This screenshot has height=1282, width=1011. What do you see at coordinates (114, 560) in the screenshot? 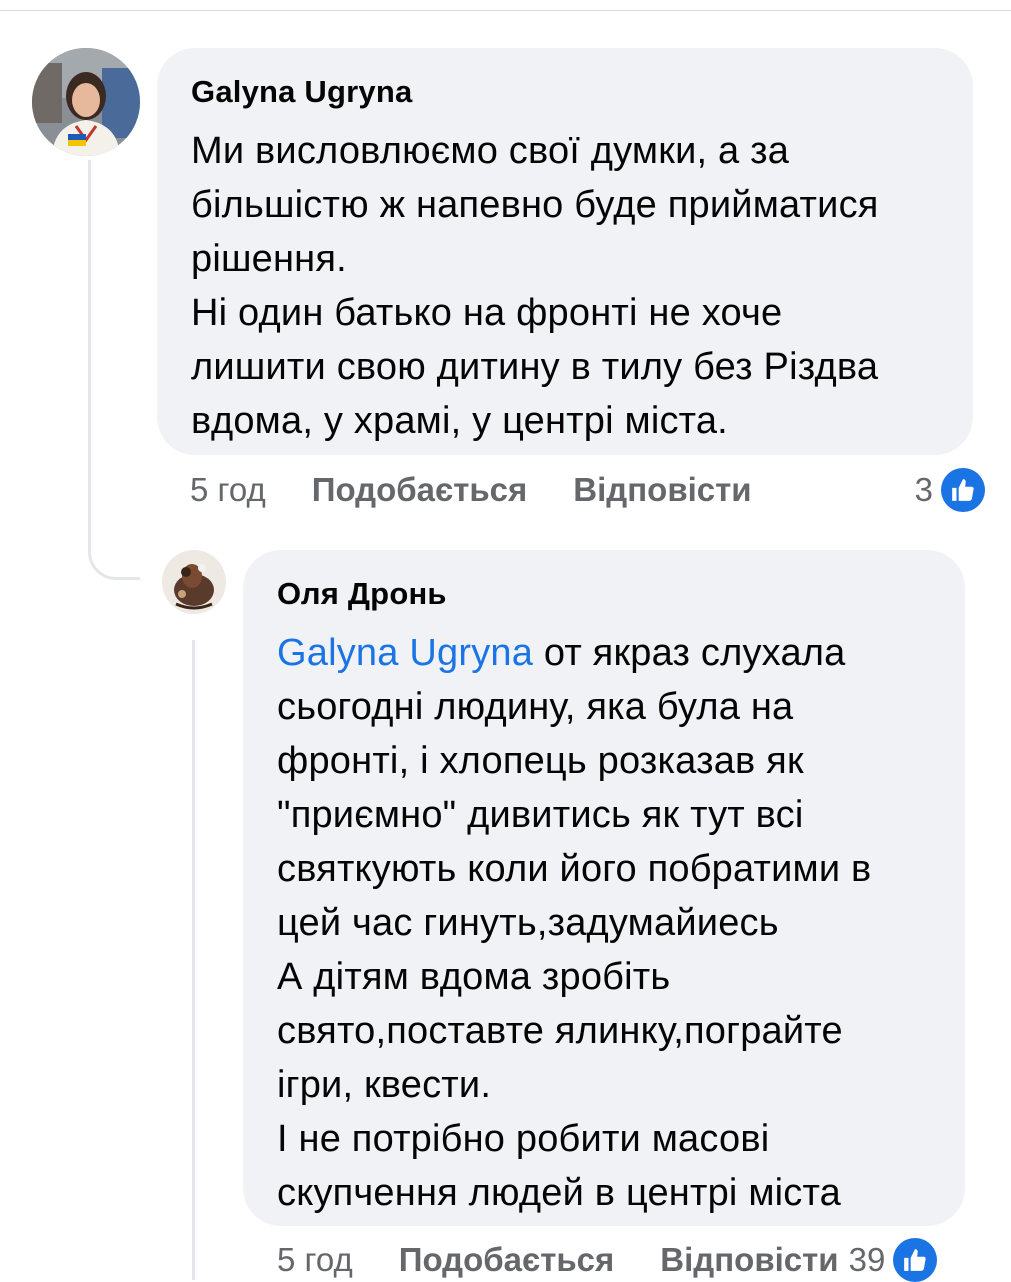
I see `thread-connector` at bounding box center [114, 560].